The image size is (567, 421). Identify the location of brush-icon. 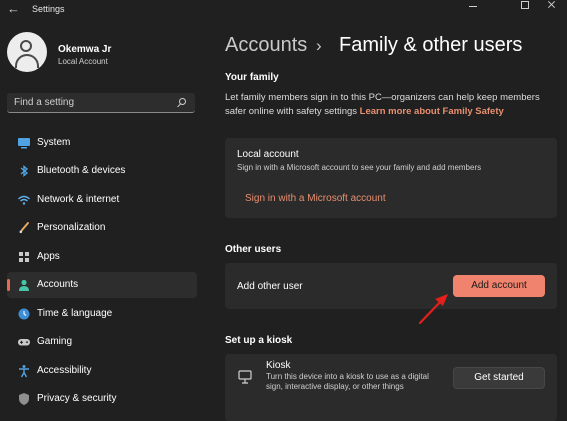
(24, 228).